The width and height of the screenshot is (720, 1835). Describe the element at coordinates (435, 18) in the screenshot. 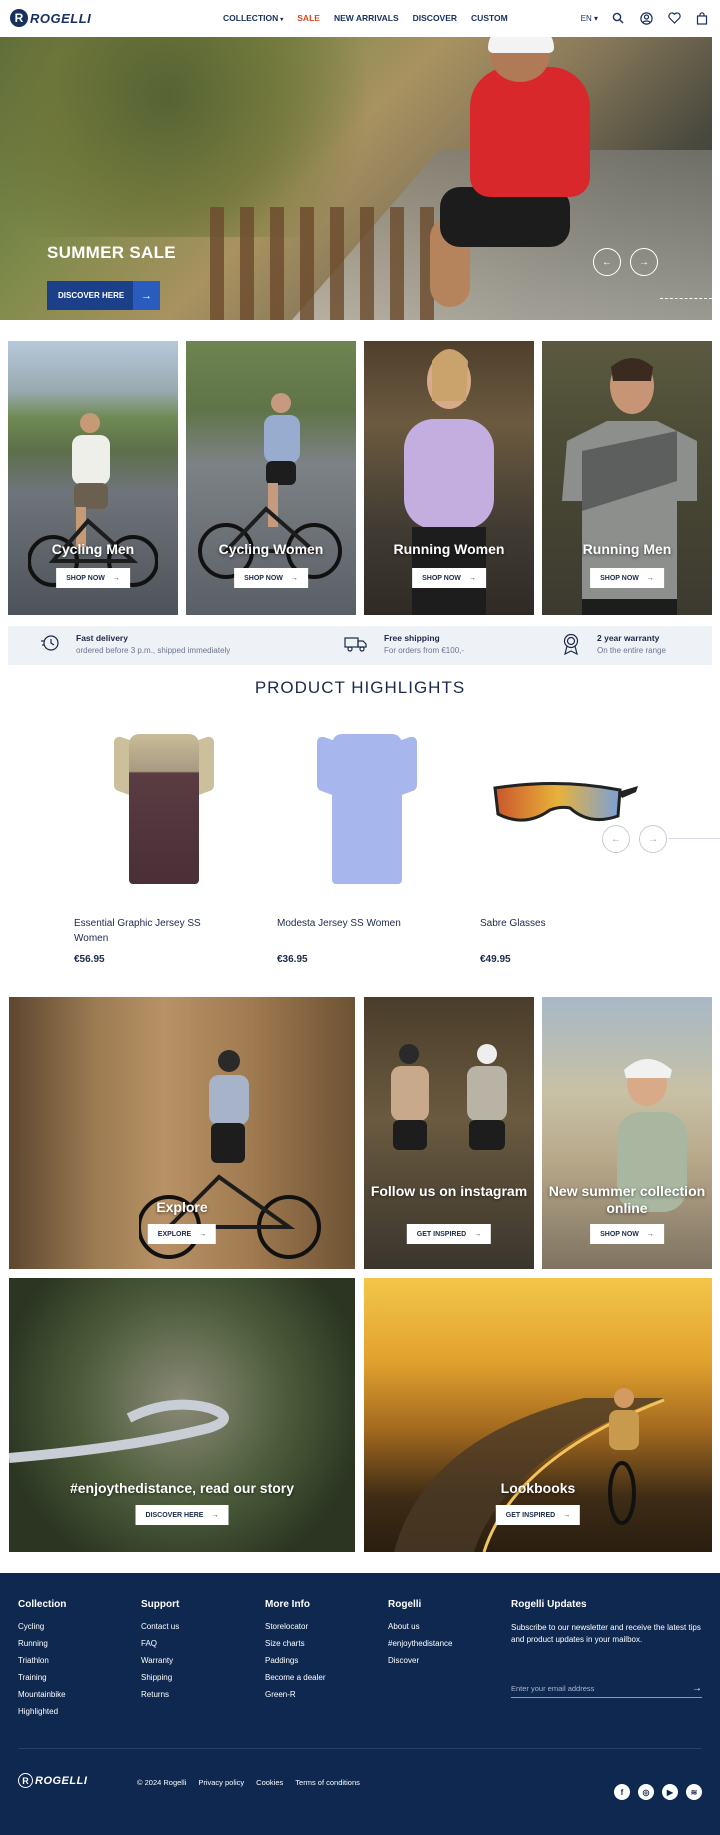

I see `nav-discover: DISCOVER` at that location.